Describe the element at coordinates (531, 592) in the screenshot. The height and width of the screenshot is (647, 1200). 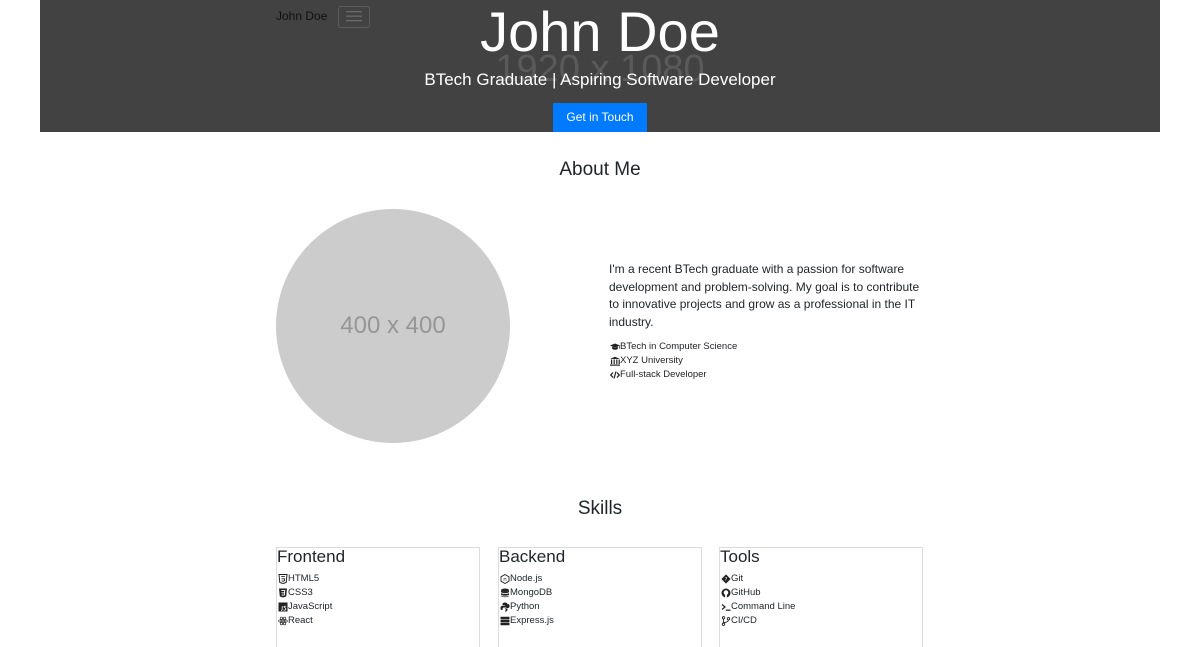
I see `skill-label: MongoDB` at that location.